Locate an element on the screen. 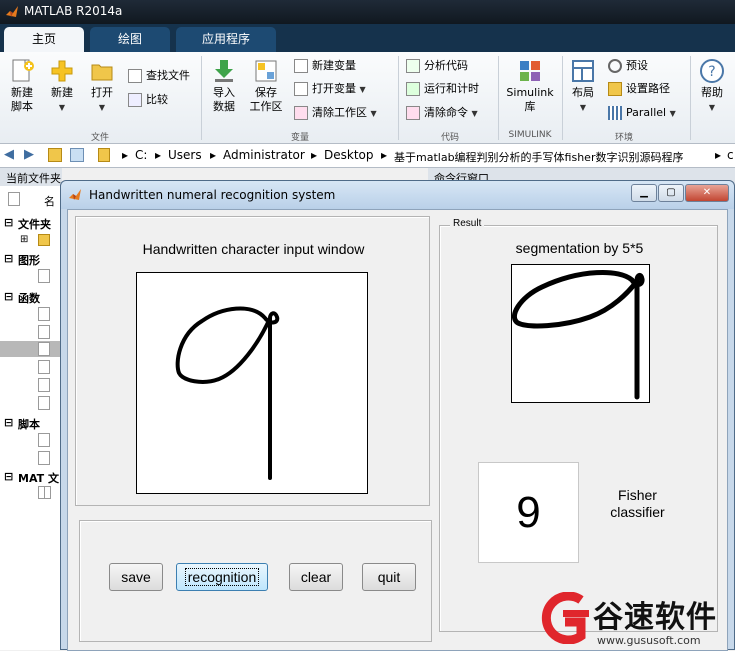 This screenshot has width=735, height=651. variable-group-label: 变量 is located at coordinates (299, 138).